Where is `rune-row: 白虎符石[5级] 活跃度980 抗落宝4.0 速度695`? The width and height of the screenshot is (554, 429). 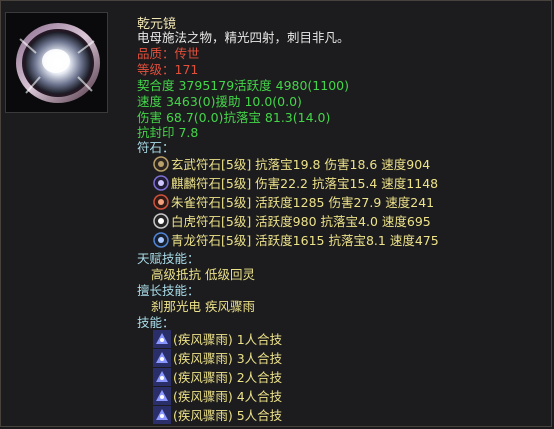
rune-row: 白虎符石[5级] 活跃度980 抗落宝4.0 速度695 is located at coordinates (292, 220).